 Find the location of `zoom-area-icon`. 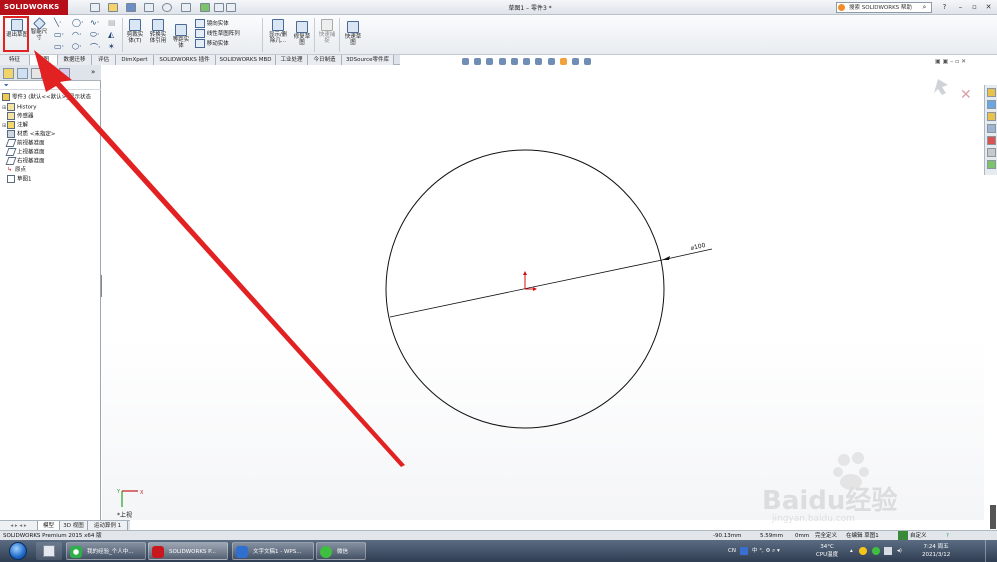

zoom-area-icon is located at coordinates (478, 61).